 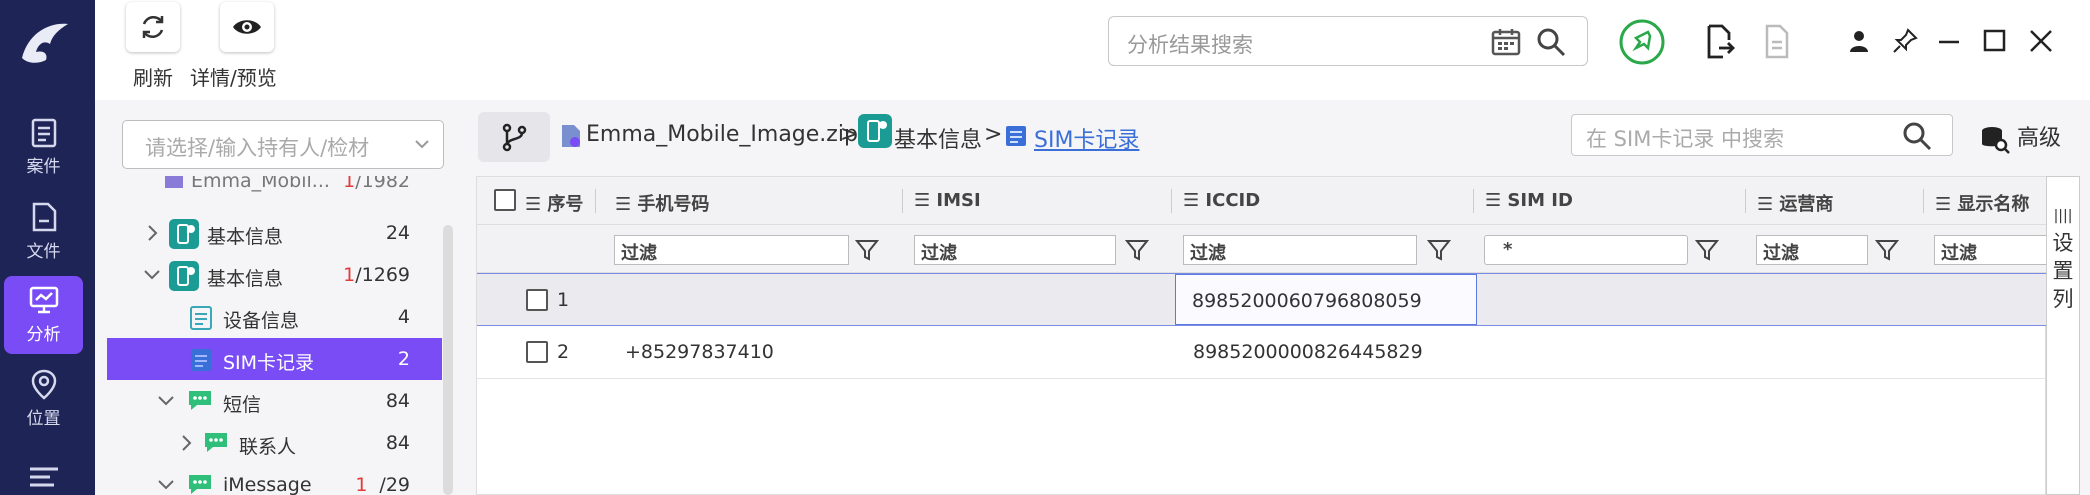 What do you see at coordinates (1300, 250) in the screenshot?
I see `iccid-filter-input: 过滤` at bounding box center [1300, 250].